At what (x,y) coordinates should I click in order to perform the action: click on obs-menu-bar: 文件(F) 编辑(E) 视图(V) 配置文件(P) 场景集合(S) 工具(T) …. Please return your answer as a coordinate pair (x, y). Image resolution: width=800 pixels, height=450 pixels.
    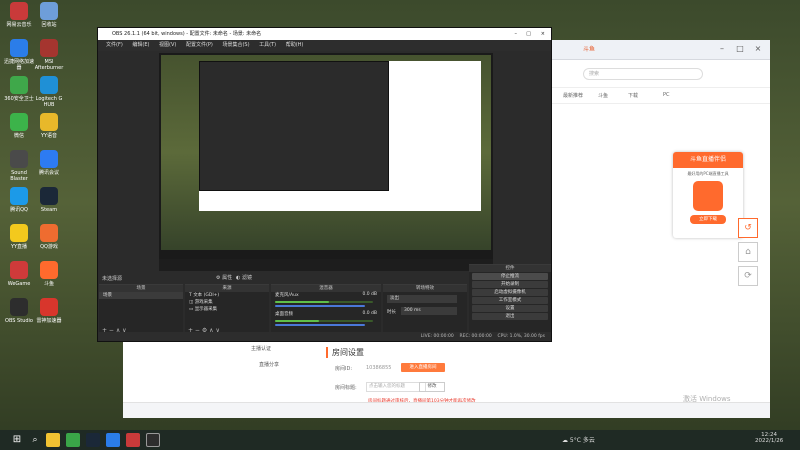
    Looking at the image, I should click on (324, 45).